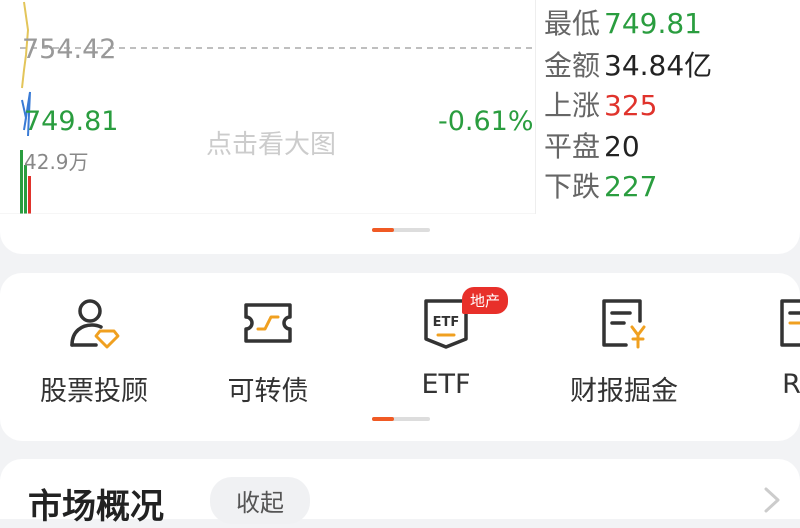  I want to click on stat-value: 325, so click(631, 105).